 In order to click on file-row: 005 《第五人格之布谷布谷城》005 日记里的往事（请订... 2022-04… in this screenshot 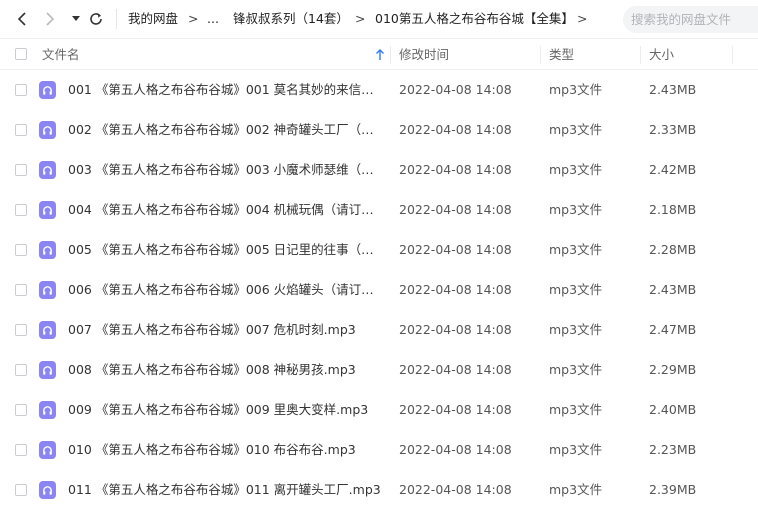, I will do `click(379, 250)`.